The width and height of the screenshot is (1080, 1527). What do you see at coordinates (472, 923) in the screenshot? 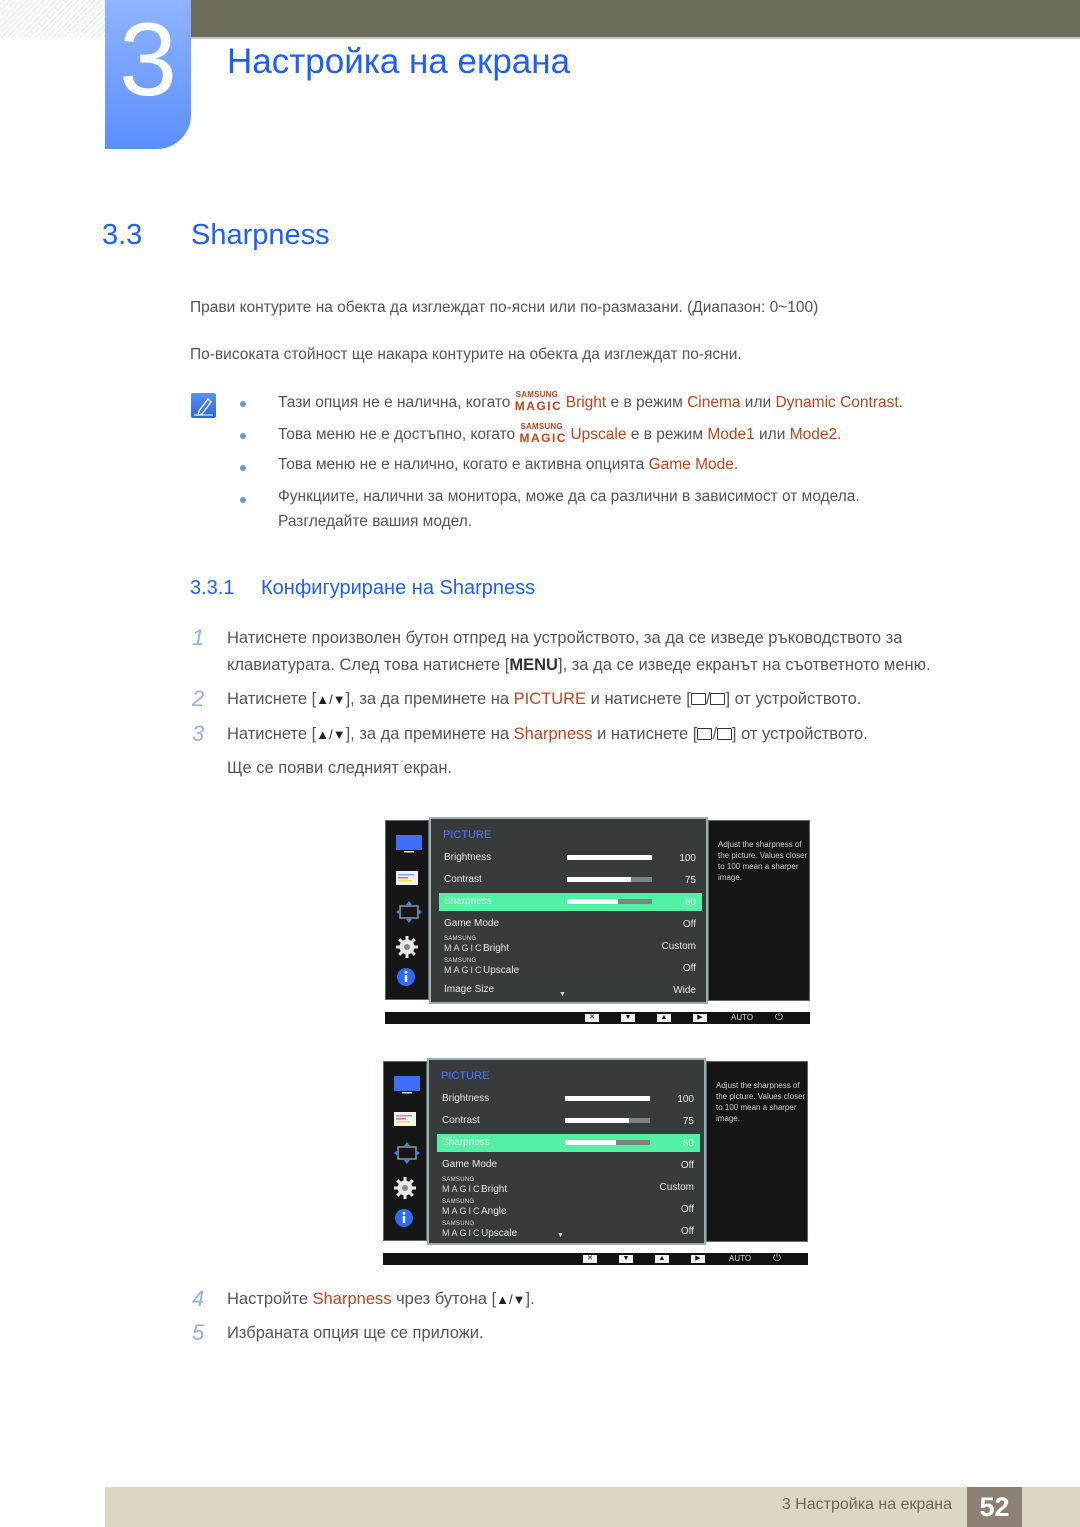
I see `osd-item-label: Game Mode` at bounding box center [472, 923].